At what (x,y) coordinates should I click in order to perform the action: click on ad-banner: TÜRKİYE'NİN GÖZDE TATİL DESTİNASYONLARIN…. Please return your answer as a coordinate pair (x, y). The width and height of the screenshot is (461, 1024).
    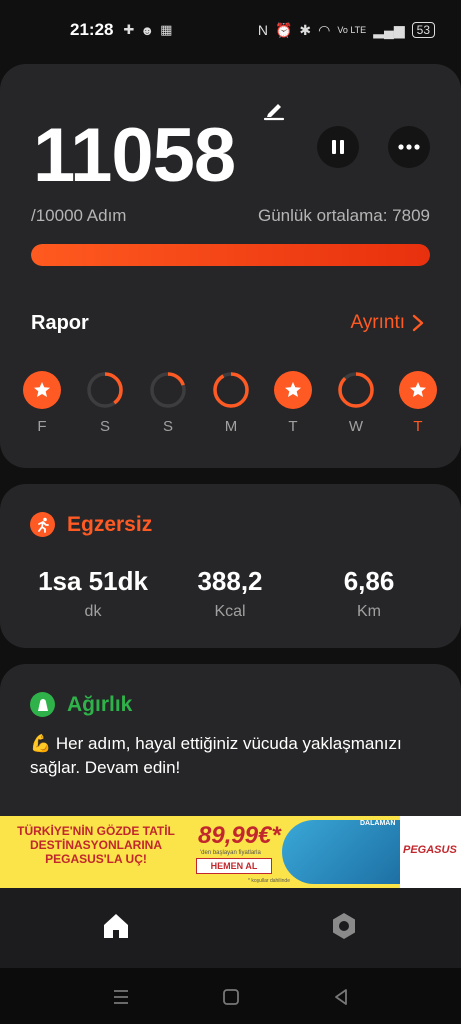
    Looking at the image, I should click on (230, 852).